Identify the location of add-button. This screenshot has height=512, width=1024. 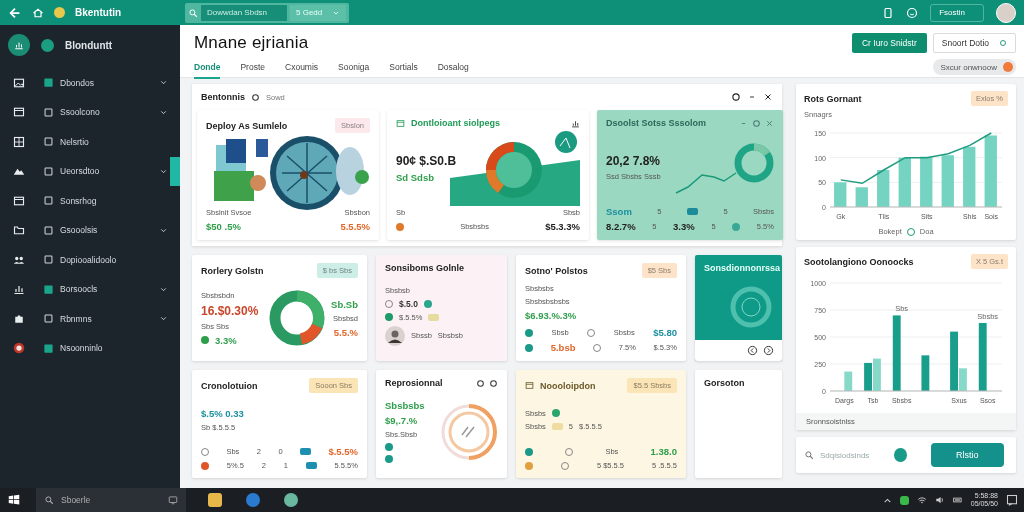
(900, 455).